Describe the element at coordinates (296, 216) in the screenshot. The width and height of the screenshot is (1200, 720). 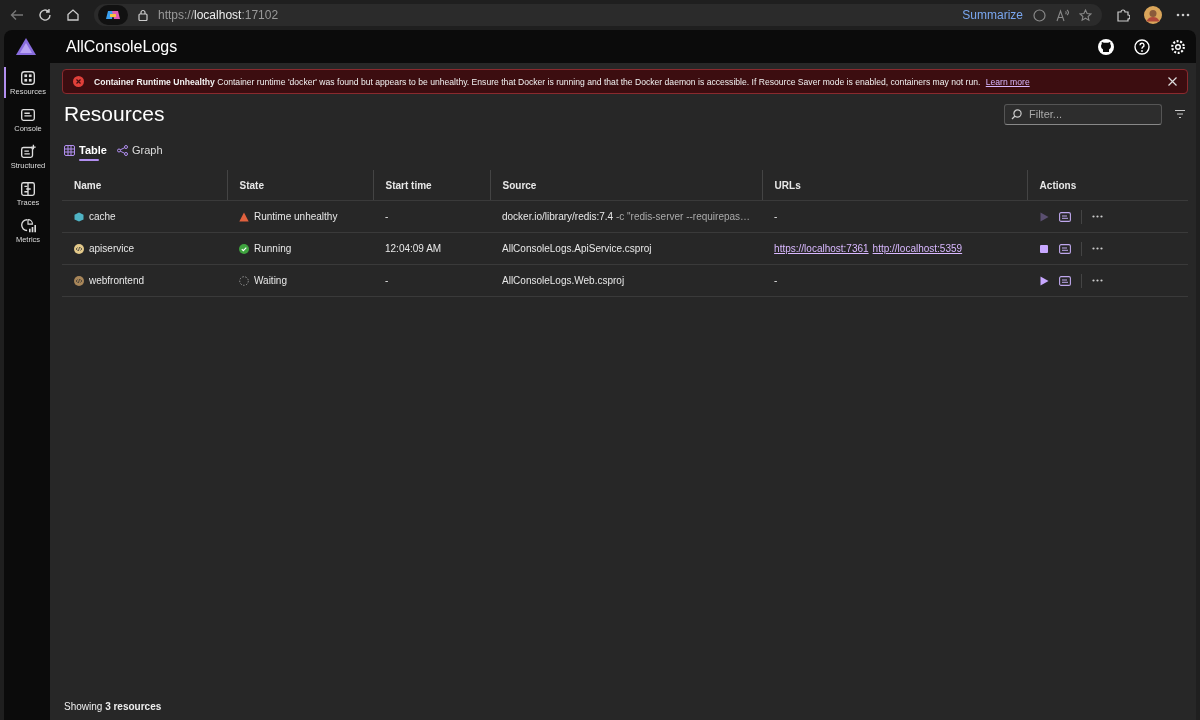
I see `state-text: Runtime unhealthy` at that location.